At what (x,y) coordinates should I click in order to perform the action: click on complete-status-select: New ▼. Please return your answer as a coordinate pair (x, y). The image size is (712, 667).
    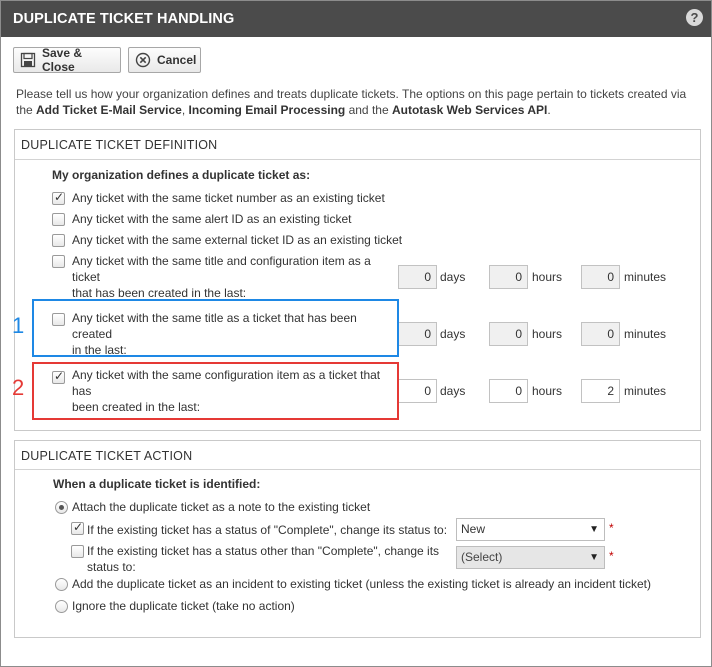
    Looking at the image, I should click on (530, 529).